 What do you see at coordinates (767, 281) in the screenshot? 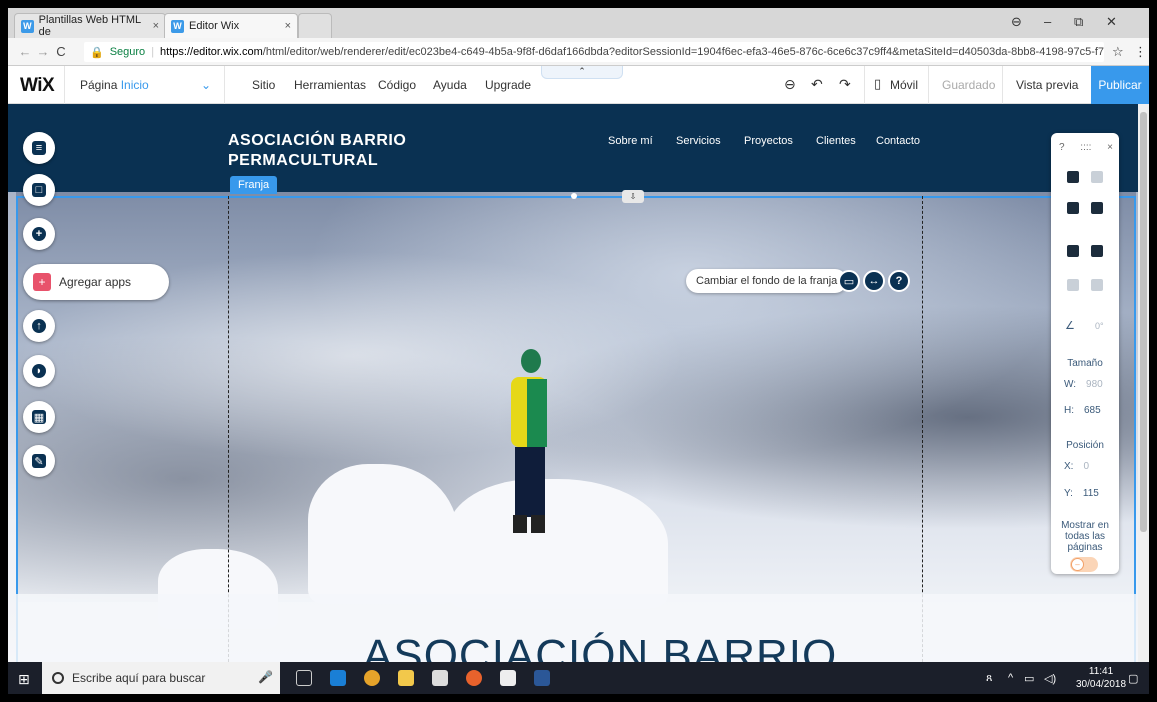
I see `change-strip-background-button: Cambiar el fondo de la franja` at bounding box center [767, 281].